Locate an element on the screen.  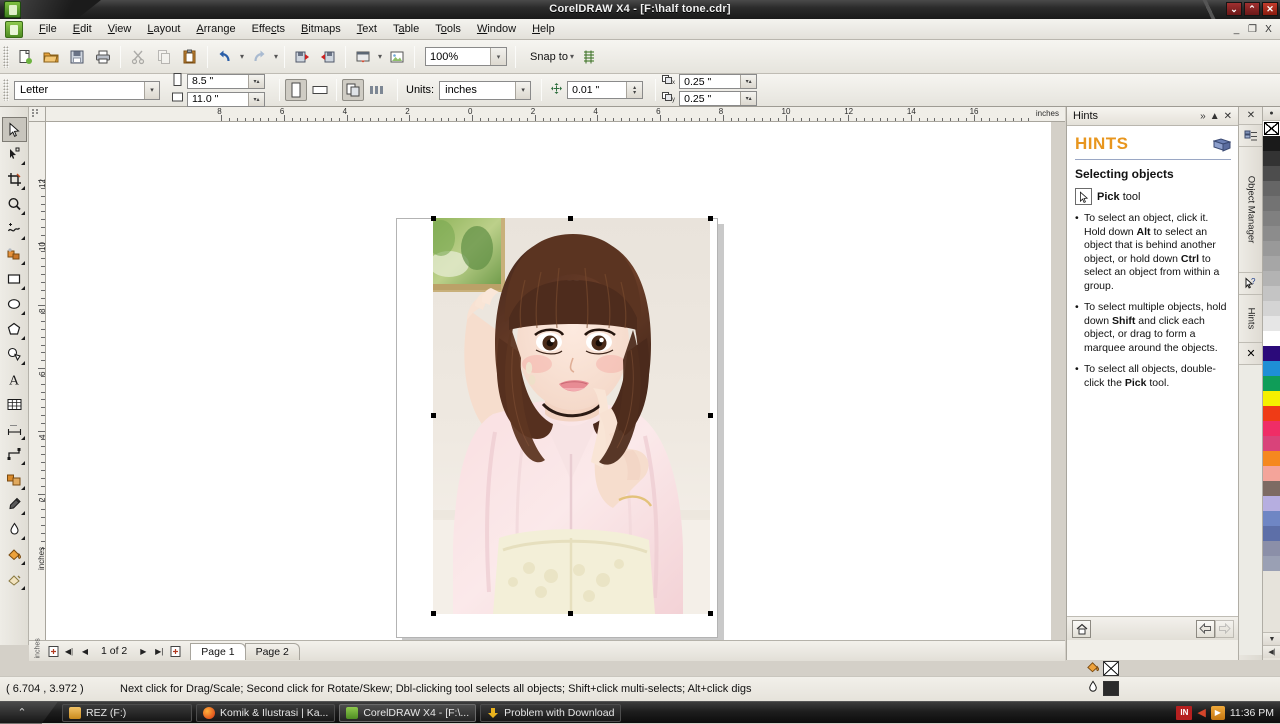
taskbar-item-download: Problem with Download is located at coordinates (550, 713).